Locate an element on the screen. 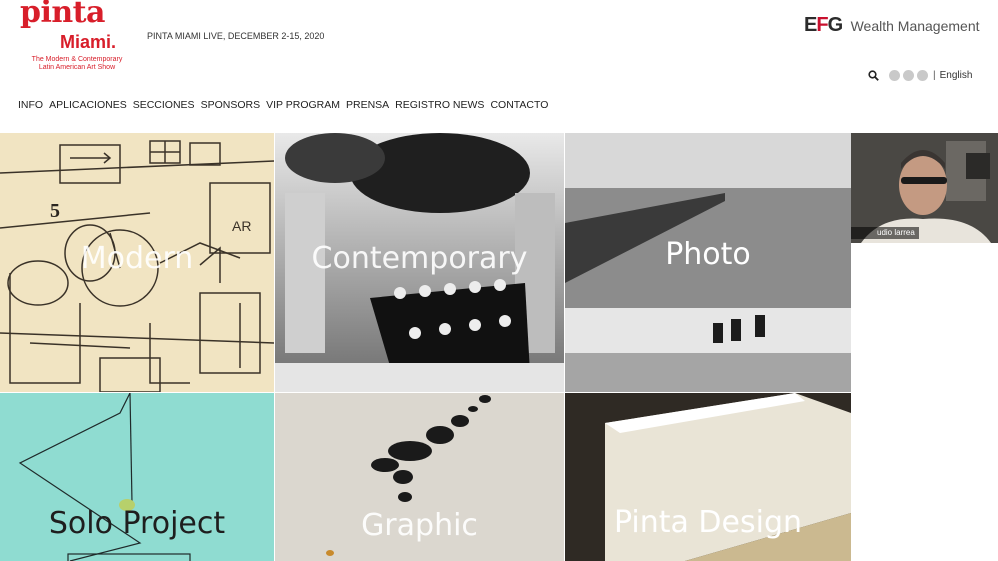 This screenshot has height=561, width=998. nav-item-vip-program: VIP PROGRAM is located at coordinates (303, 105).